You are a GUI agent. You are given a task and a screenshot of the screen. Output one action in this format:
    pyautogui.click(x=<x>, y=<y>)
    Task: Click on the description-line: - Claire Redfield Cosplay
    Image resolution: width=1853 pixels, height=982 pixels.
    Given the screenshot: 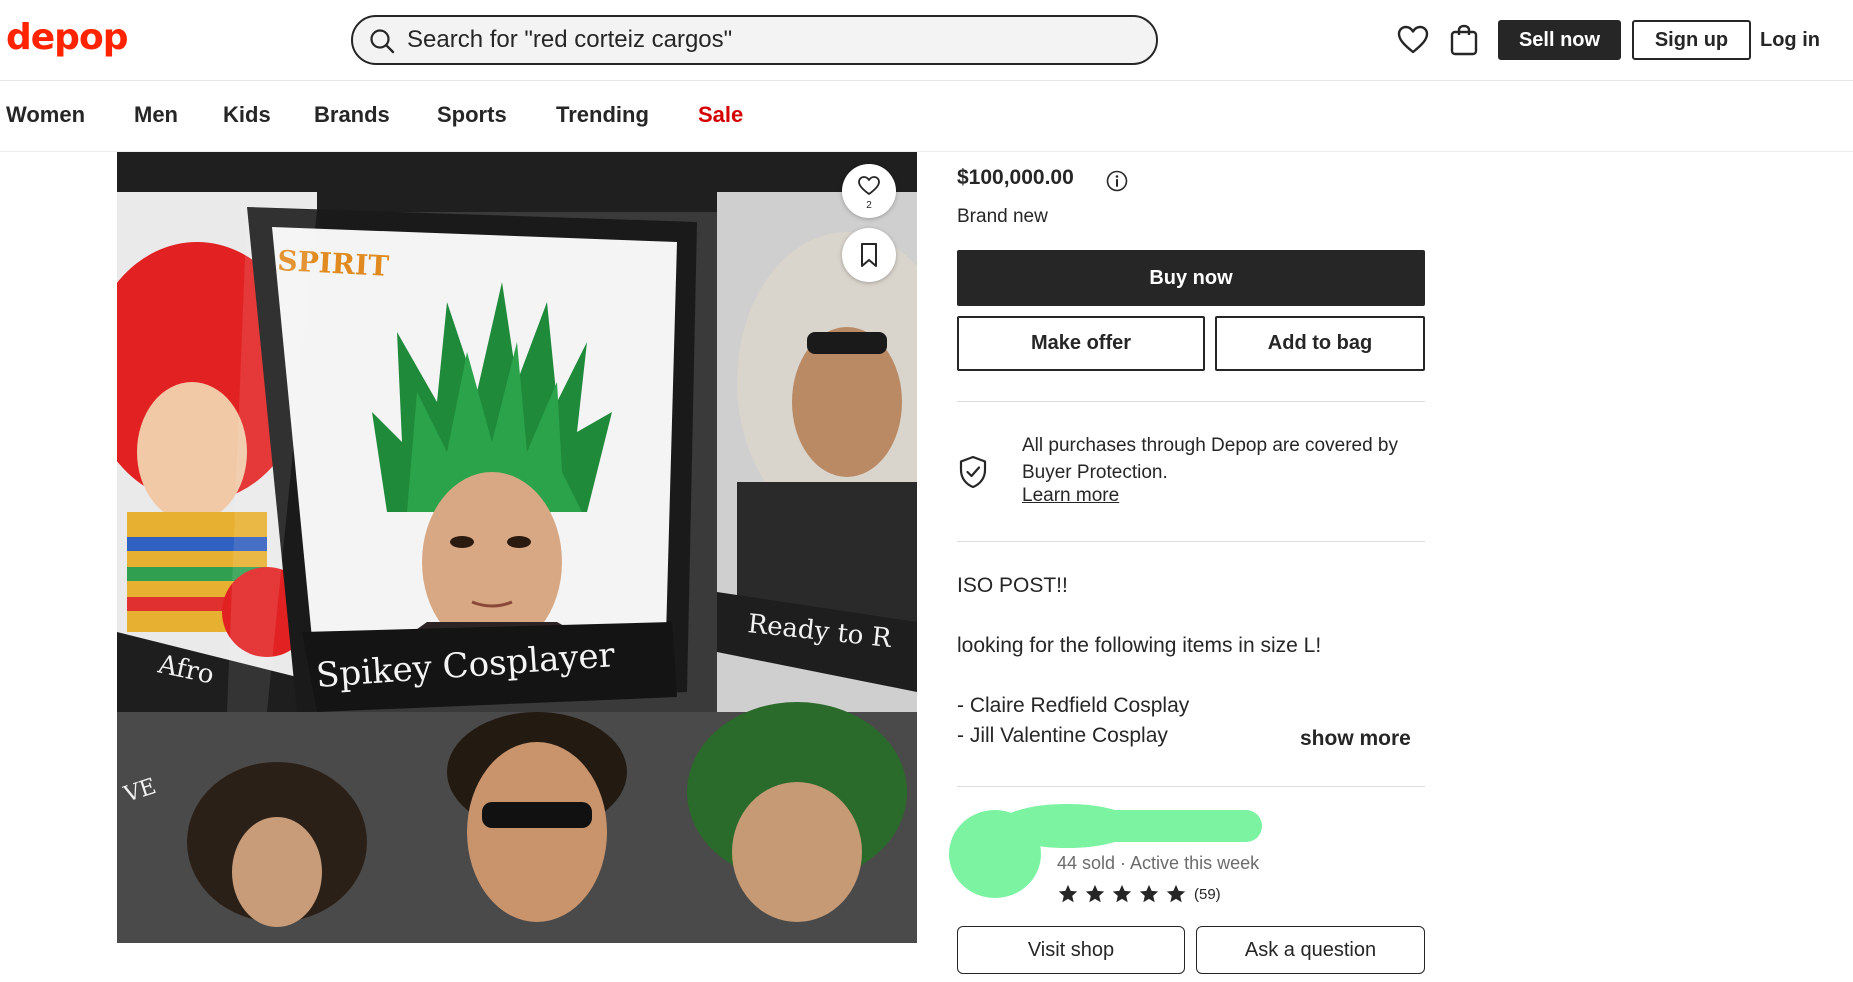 What is the action you would take?
    pyautogui.click(x=1073, y=705)
    